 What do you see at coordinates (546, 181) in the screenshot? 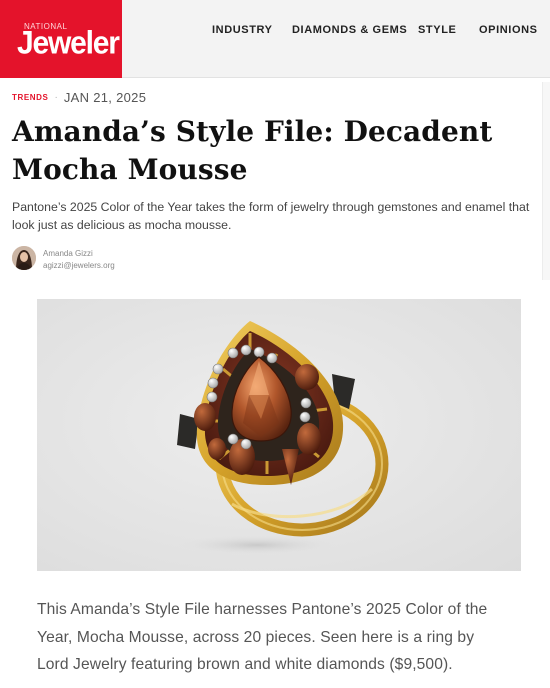
I see `sidebar-edge` at bounding box center [546, 181].